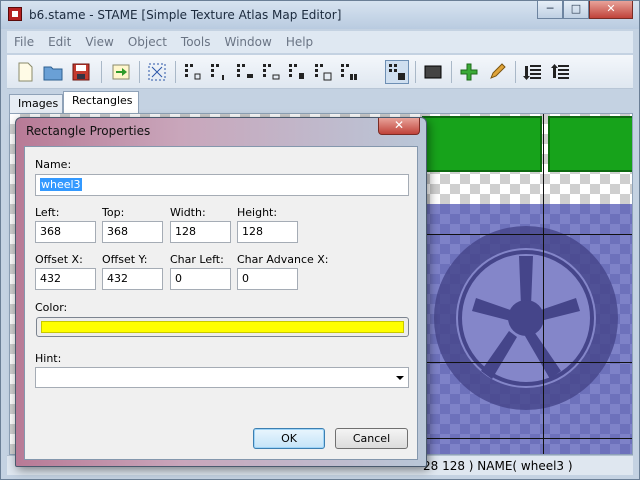 This screenshot has height=480, width=640. What do you see at coordinates (371, 438) in the screenshot?
I see `cancel-button: Cancel` at bounding box center [371, 438].